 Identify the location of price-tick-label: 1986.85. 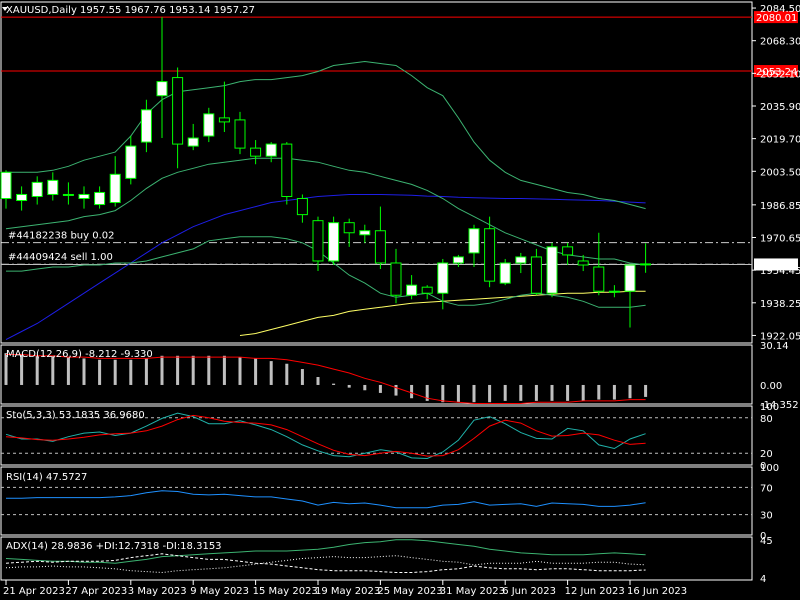
(780, 206).